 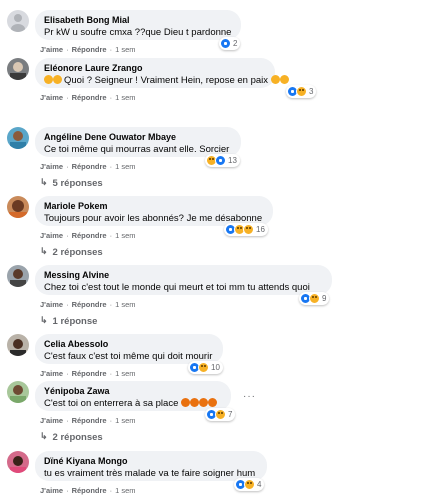 What do you see at coordinates (324, 298) in the screenshot?
I see `reaction-count: 9` at bounding box center [324, 298].